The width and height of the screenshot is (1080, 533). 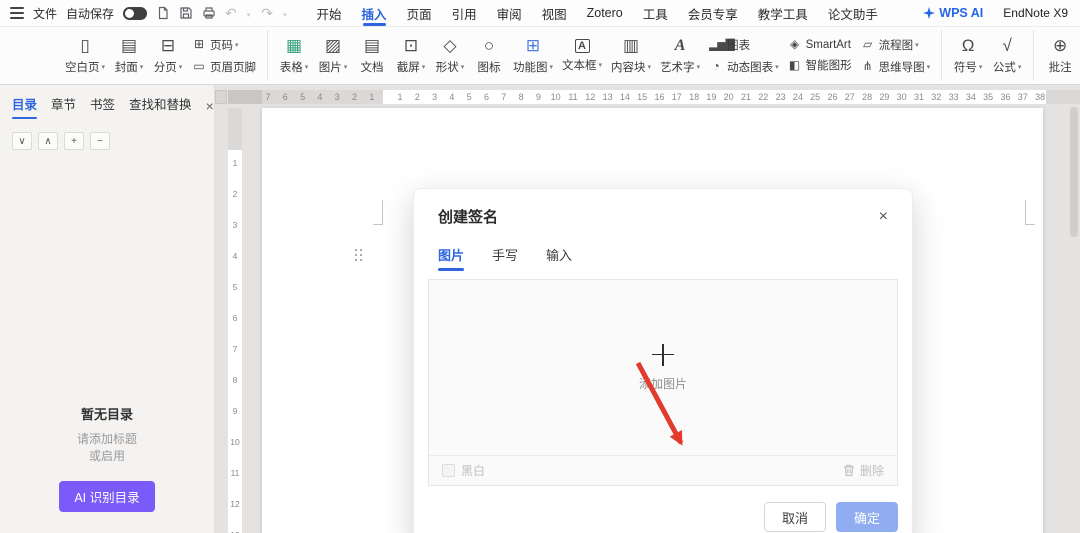 What do you see at coordinates (590, 96) in the screenshot?
I see `h-ruler-number: 12` at bounding box center [590, 96].